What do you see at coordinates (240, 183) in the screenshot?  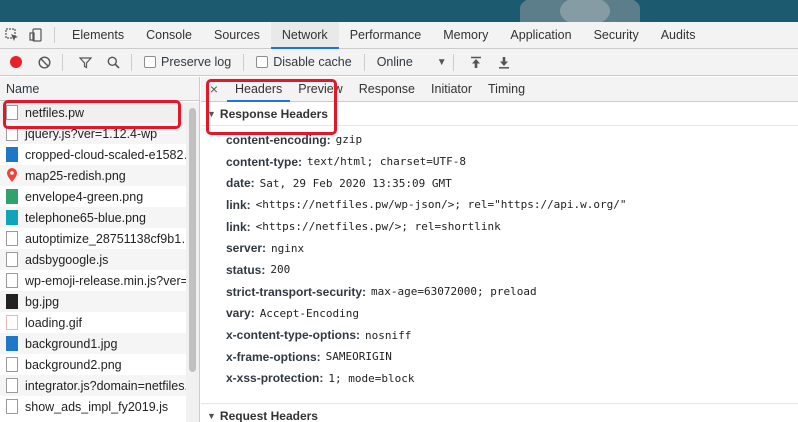 I see `header-key: date:` at bounding box center [240, 183].